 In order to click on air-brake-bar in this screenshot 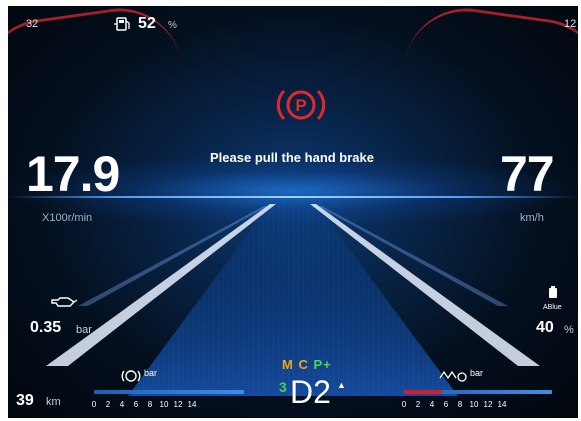, I will do `click(169, 392)`.